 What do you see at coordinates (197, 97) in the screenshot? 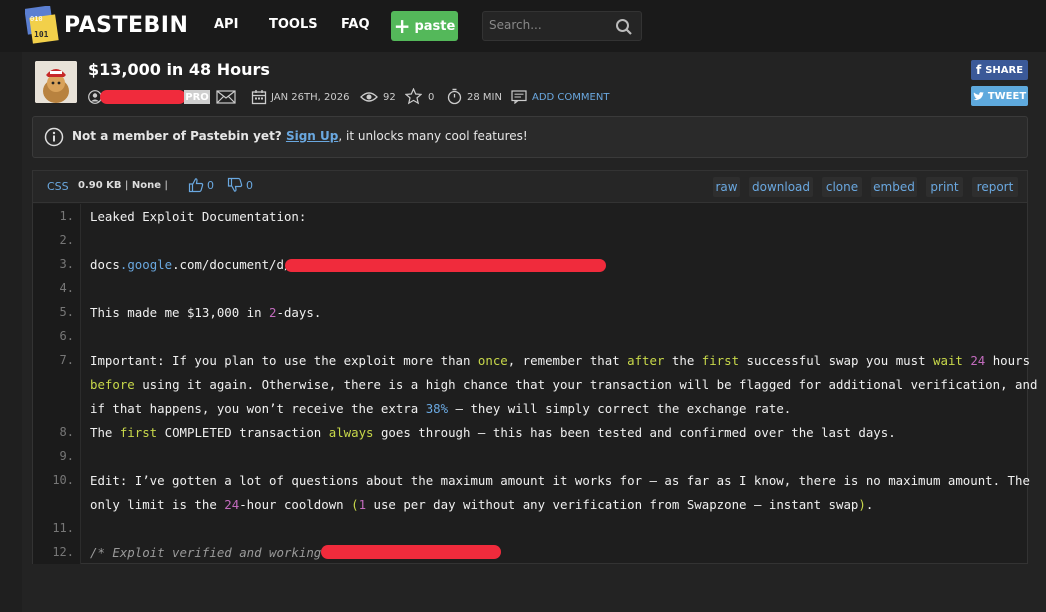
I see `pro-badge: PRO` at bounding box center [197, 97].